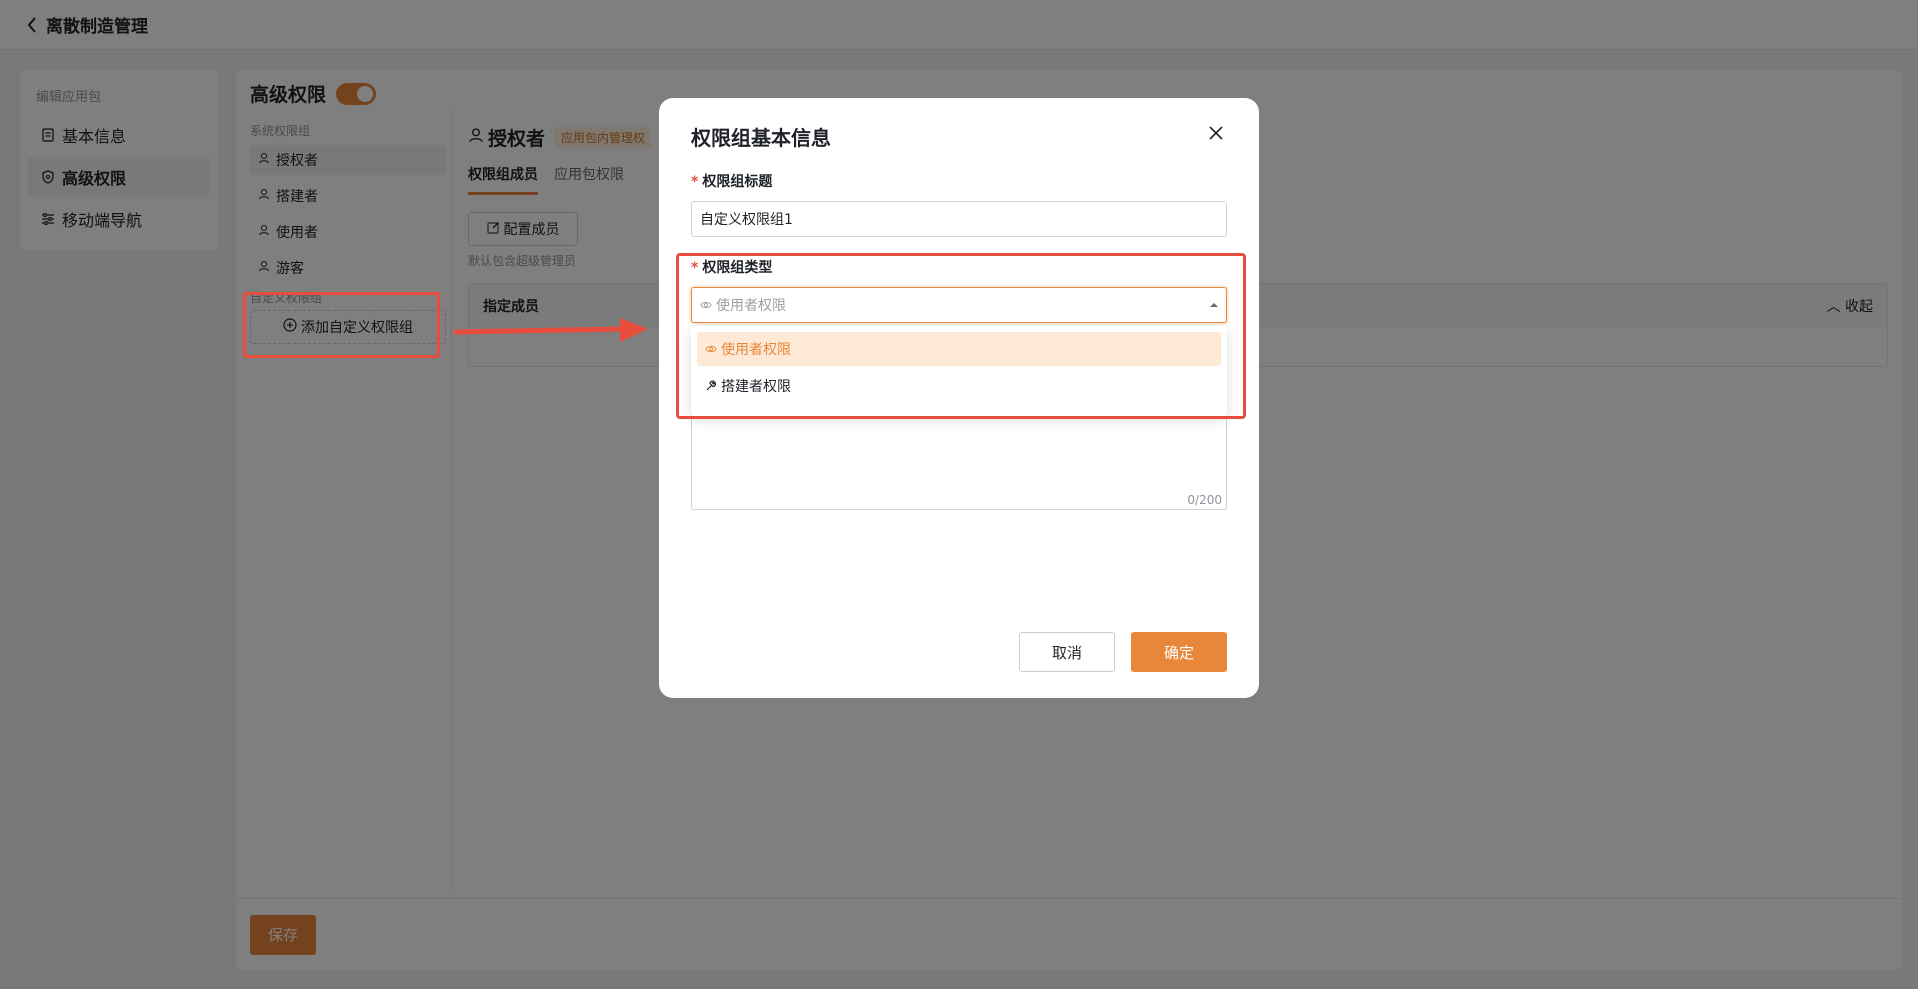 This screenshot has height=989, width=1918. I want to click on char-count: 0/200, so click(1204, 500).